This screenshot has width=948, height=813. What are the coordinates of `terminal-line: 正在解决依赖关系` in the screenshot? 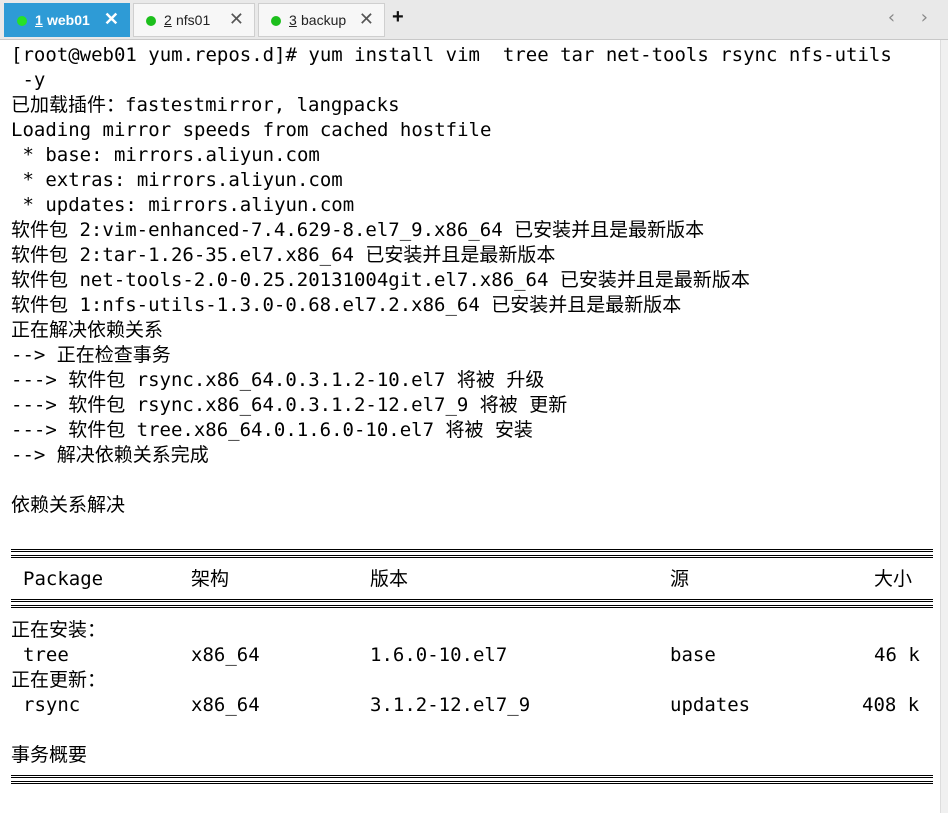 It's located at (87, 330).